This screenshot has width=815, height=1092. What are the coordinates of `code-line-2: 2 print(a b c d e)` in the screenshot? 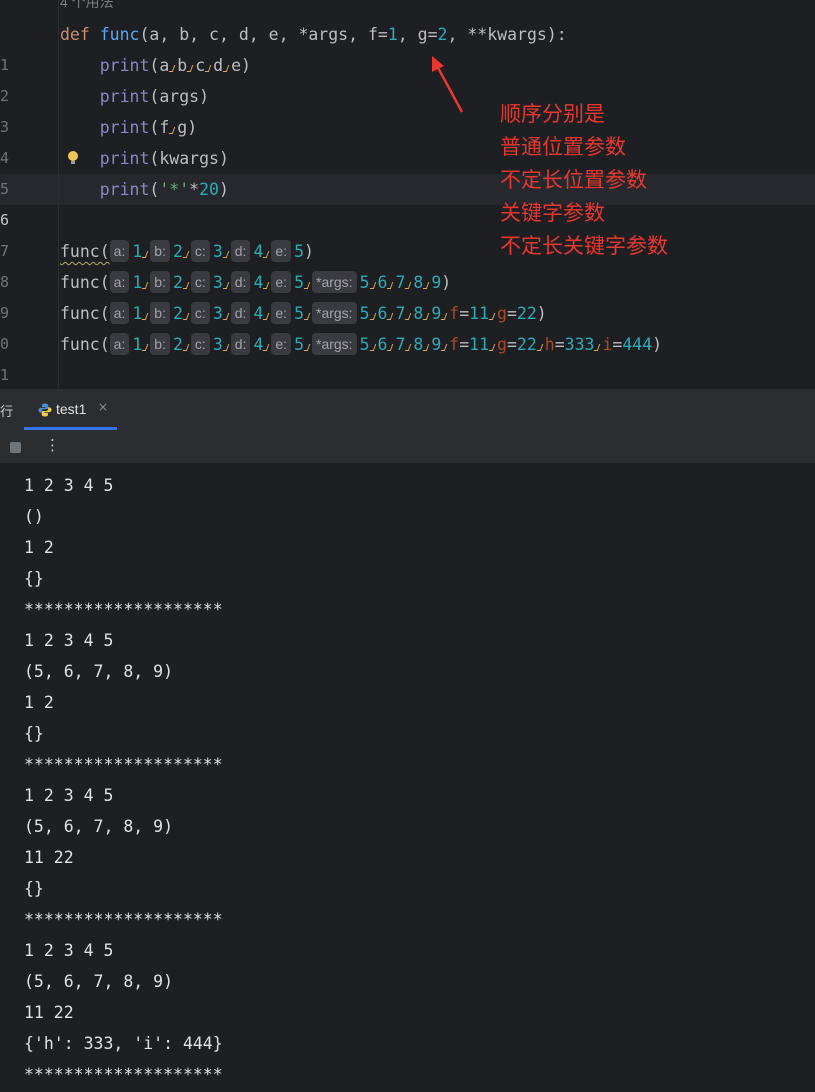 It's located at (407, 77).